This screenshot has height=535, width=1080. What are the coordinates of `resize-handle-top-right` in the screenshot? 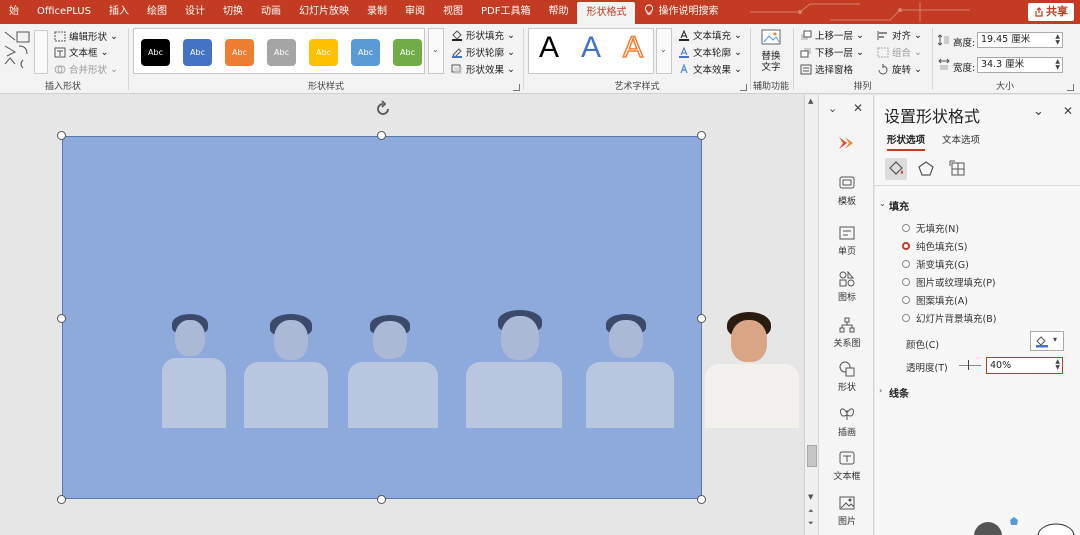 It's located at (701, 135).